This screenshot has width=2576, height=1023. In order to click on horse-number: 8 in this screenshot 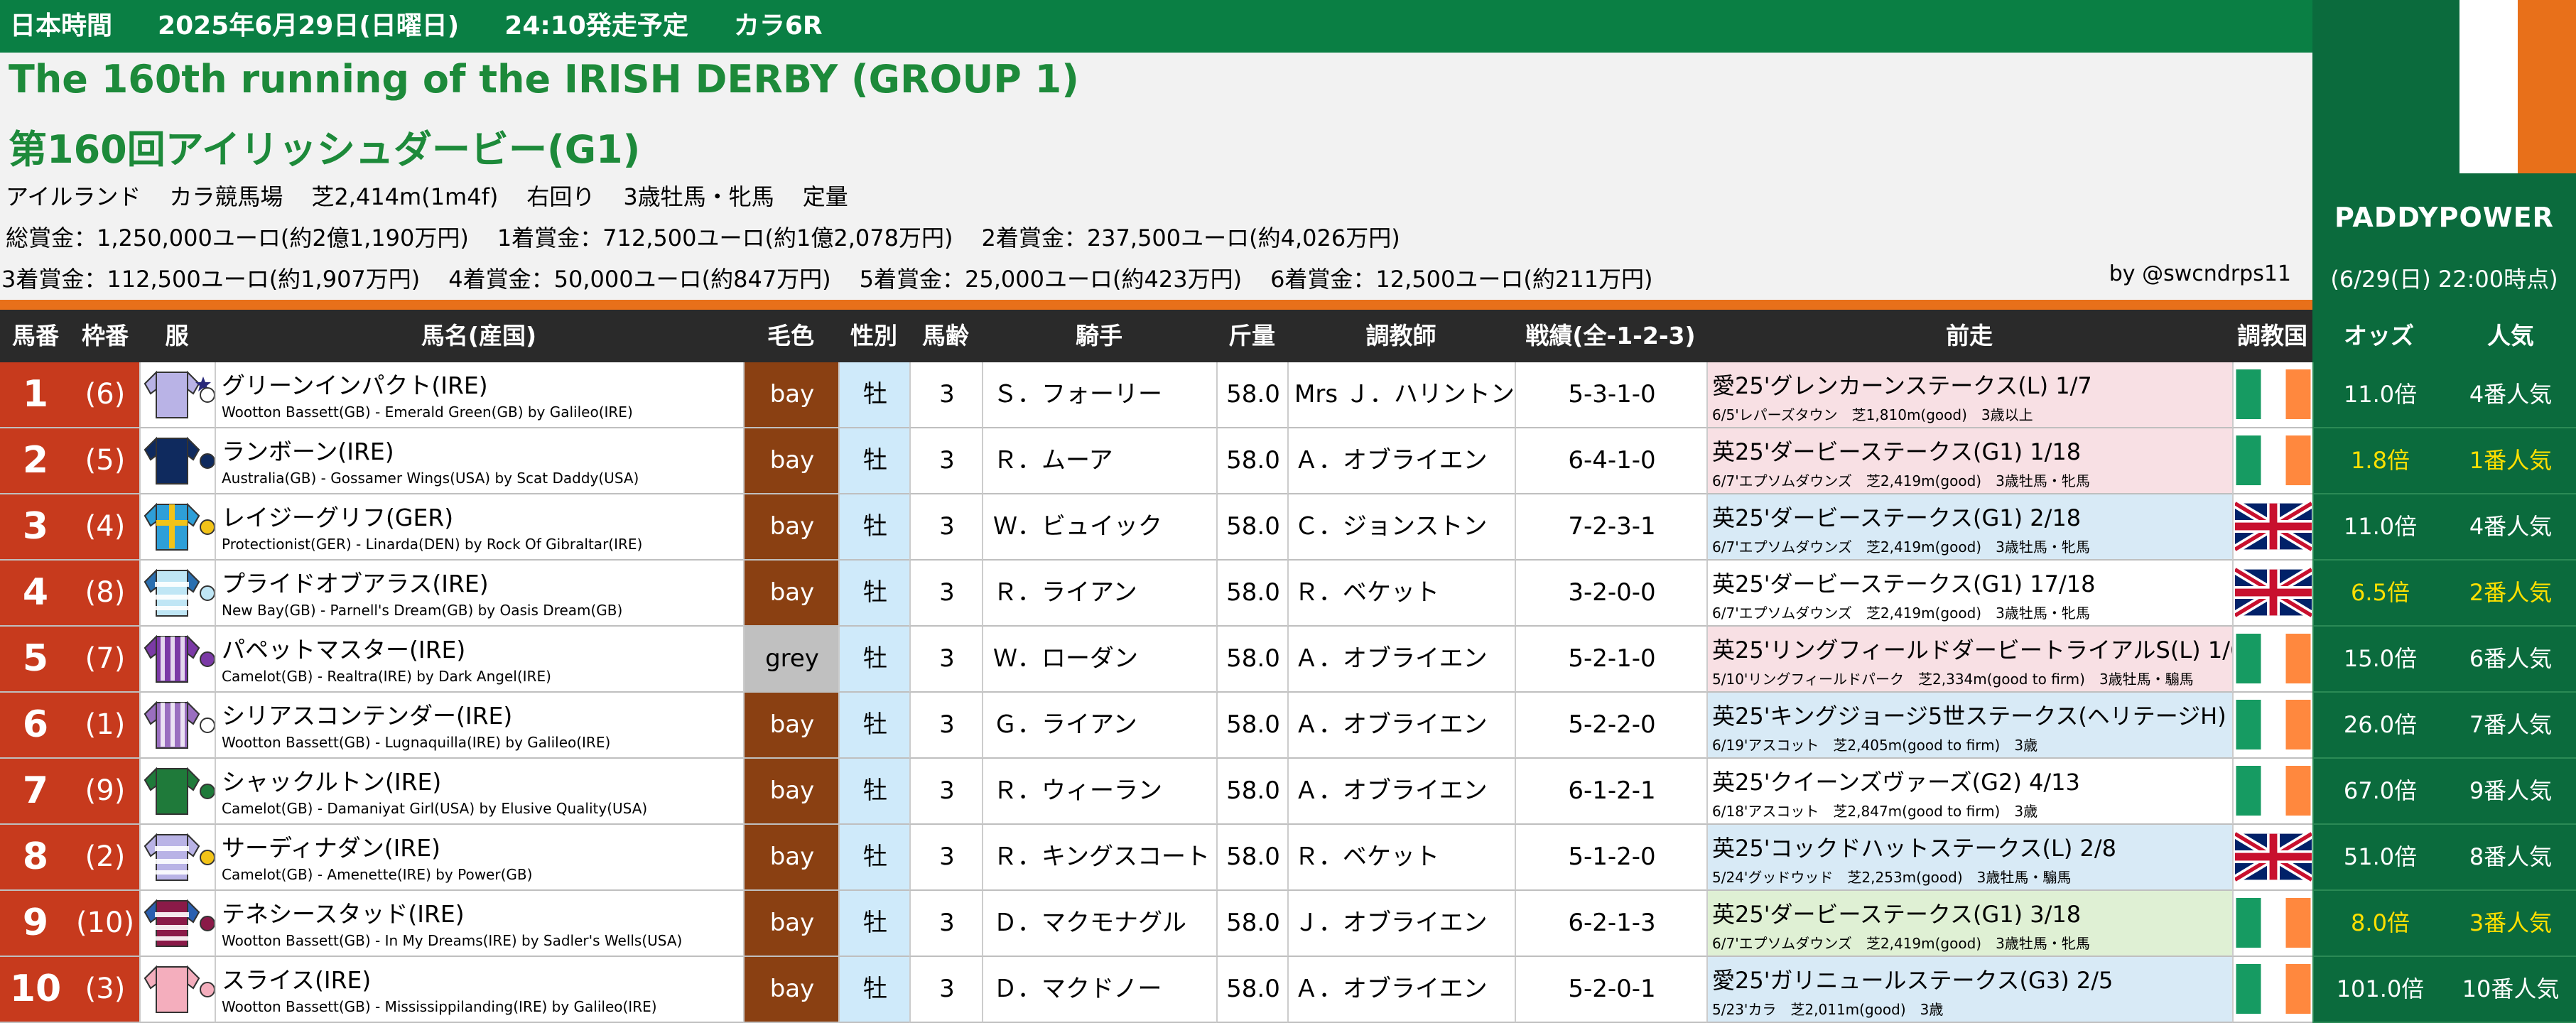, I will do `click(36, 858)`.